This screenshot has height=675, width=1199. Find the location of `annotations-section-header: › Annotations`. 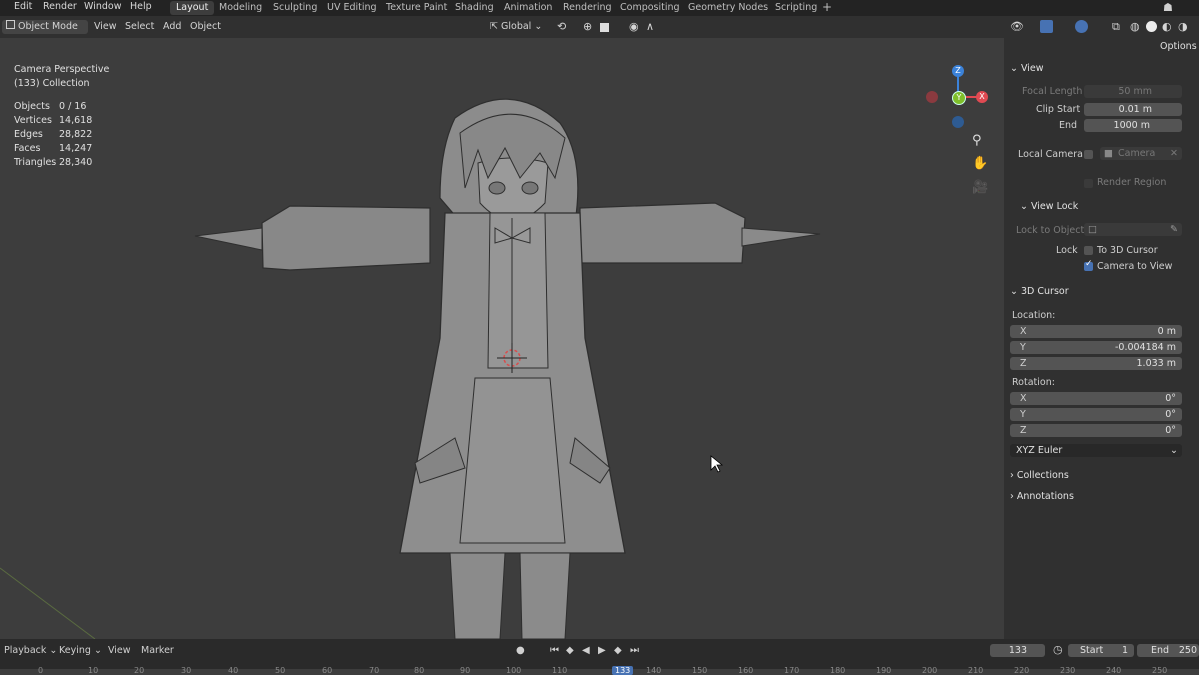

annotations-section-header: › Annotations is located at coordinates (1042, 496).